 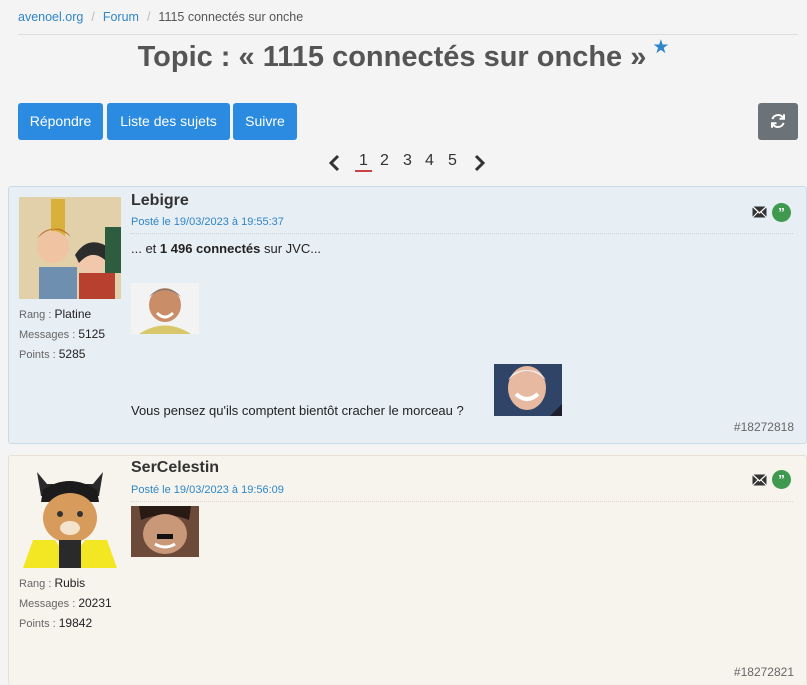 I want to click on messages-value: 20231, so click(x=95, y=603).